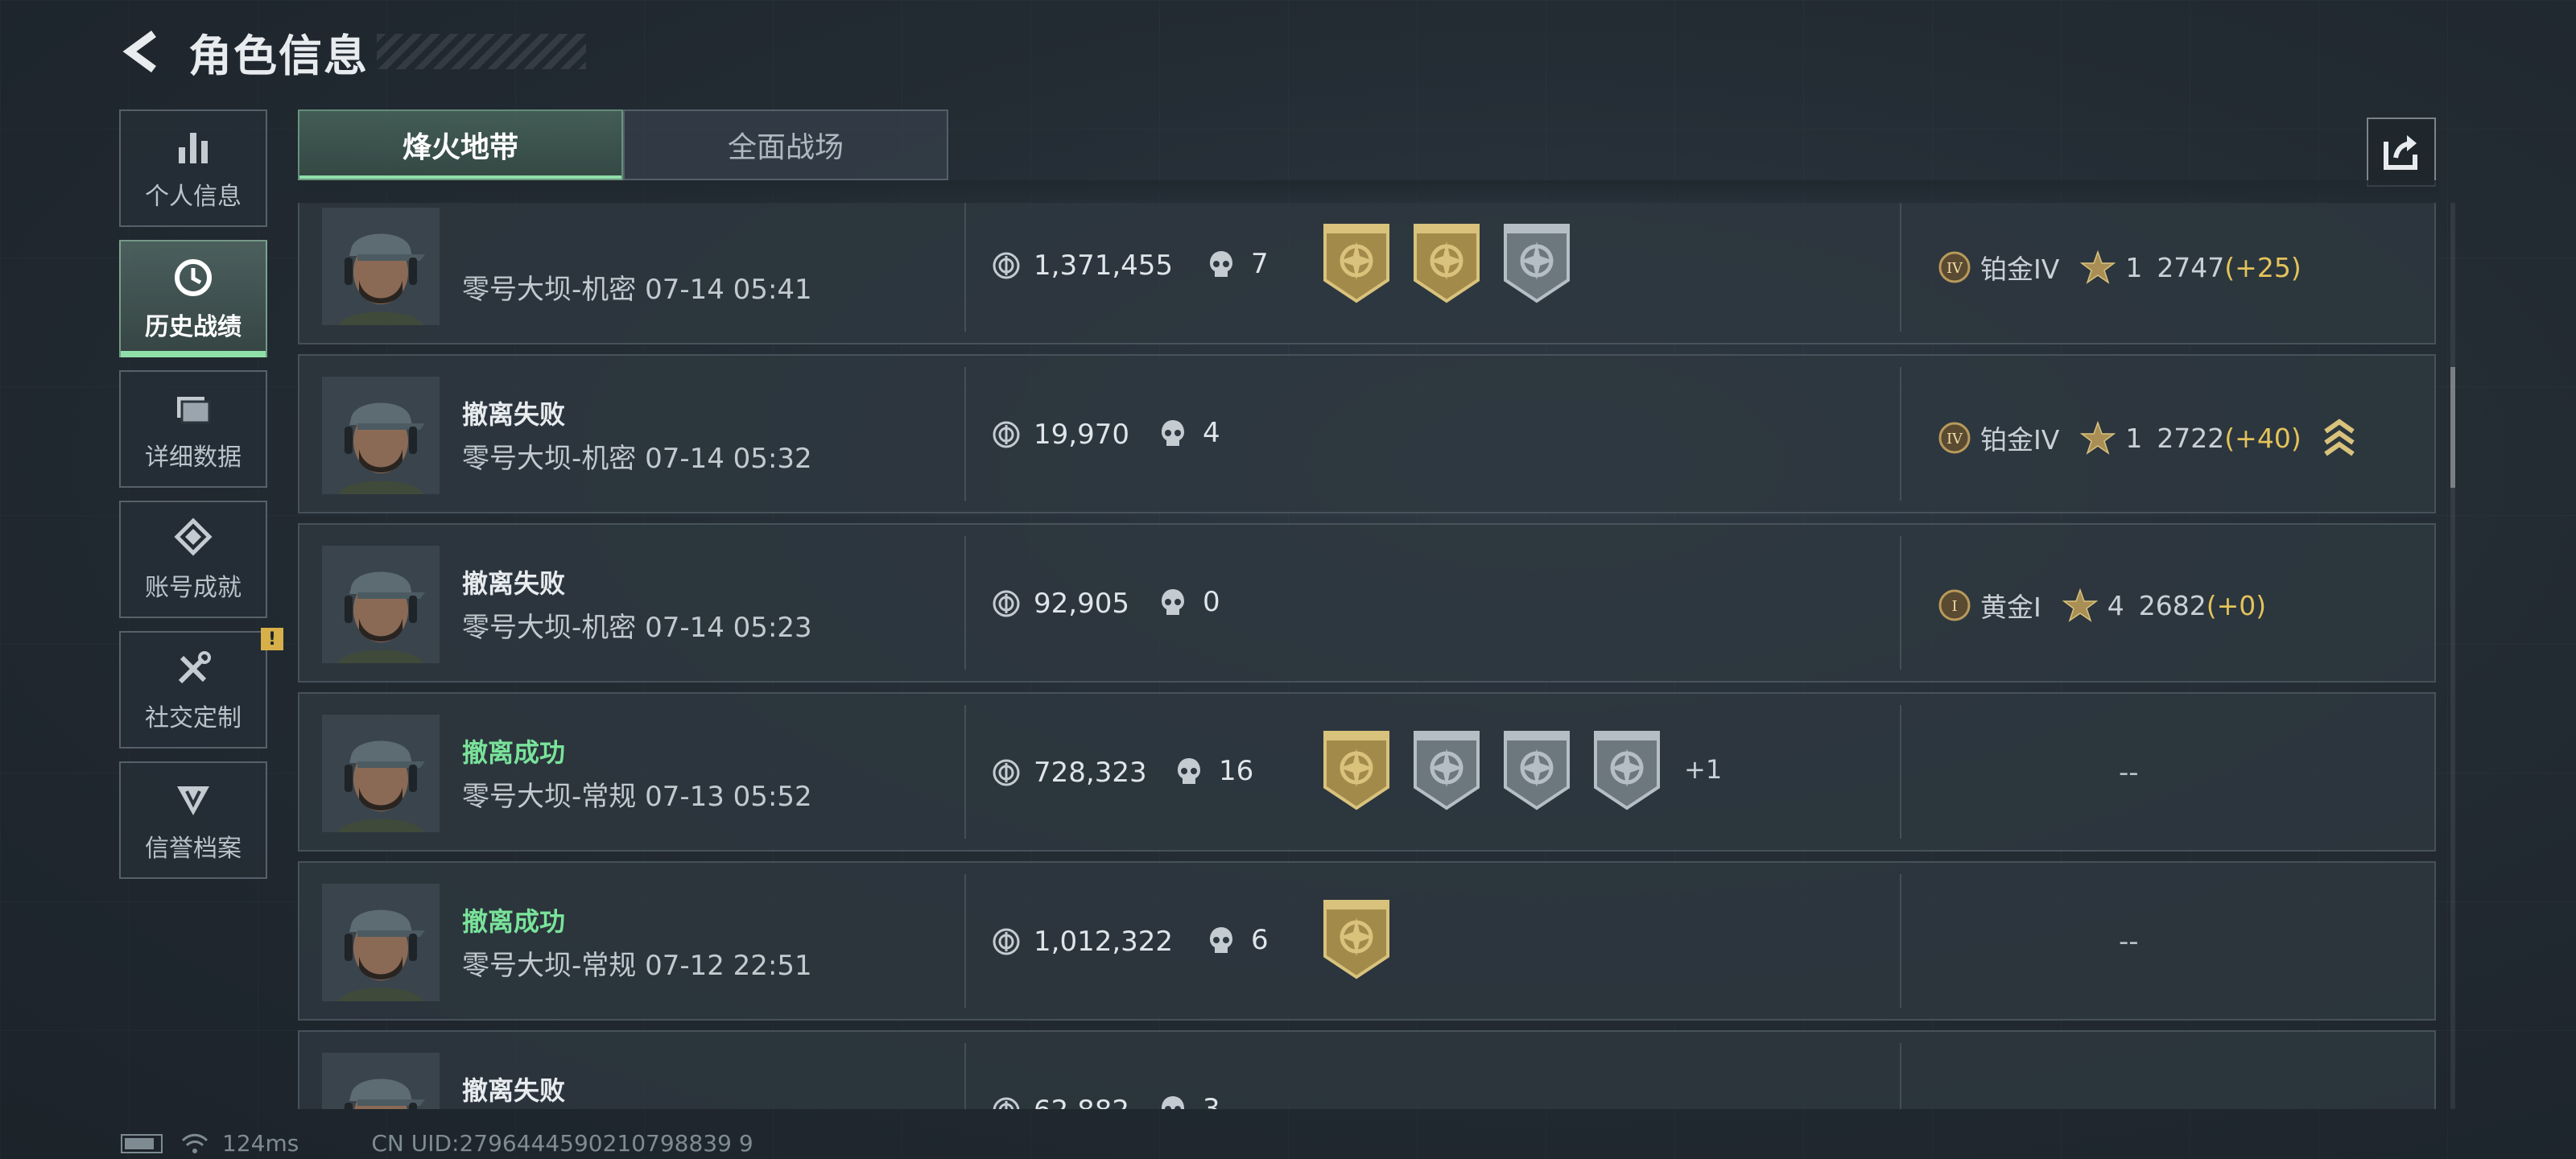 The image size is (2576, 1159). Describe the element at coordinates (2452, 427) in the screenshot. I see `scrollbar-thumb` at that location.